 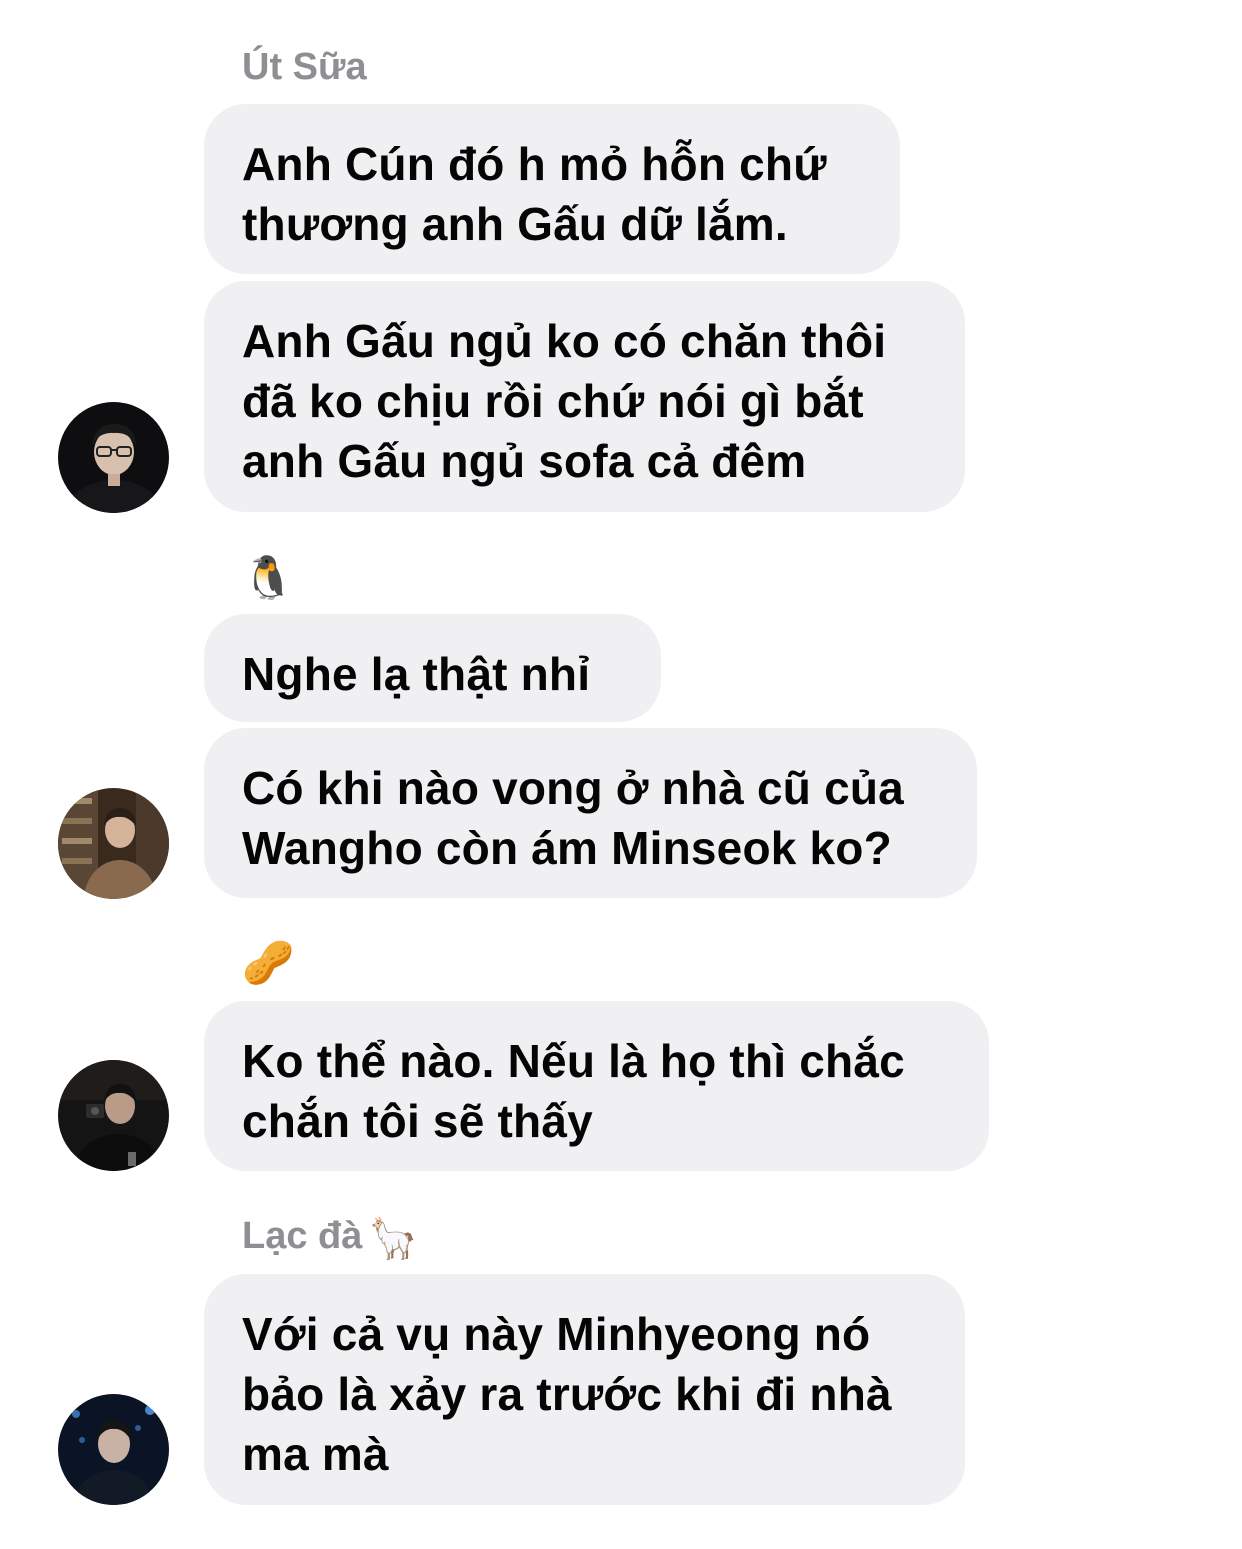 What do you see at coordinates (393, 1239) in the screenshot?
I see `llama-icon: 🦙` at bounding box center [393, 1239].